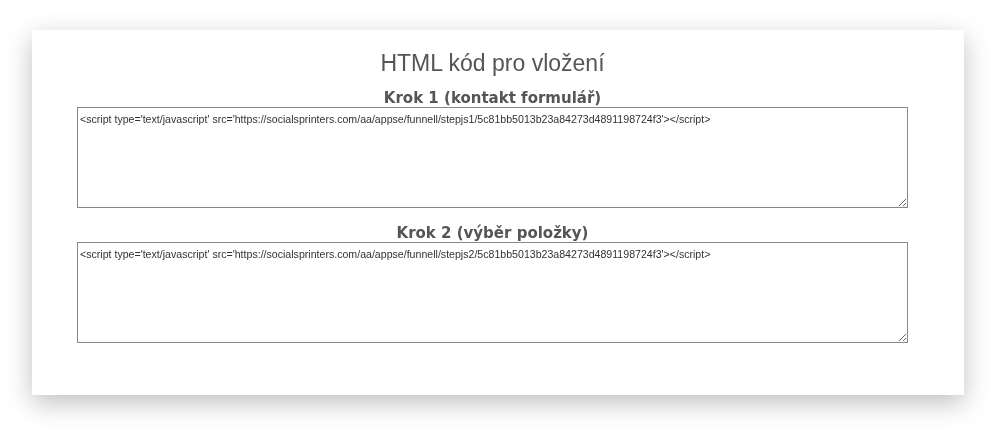 The height and width of the screenshot is (434, 1003). I want to click on step-label: Krok 2 (výběr položky), so click(492, 233).